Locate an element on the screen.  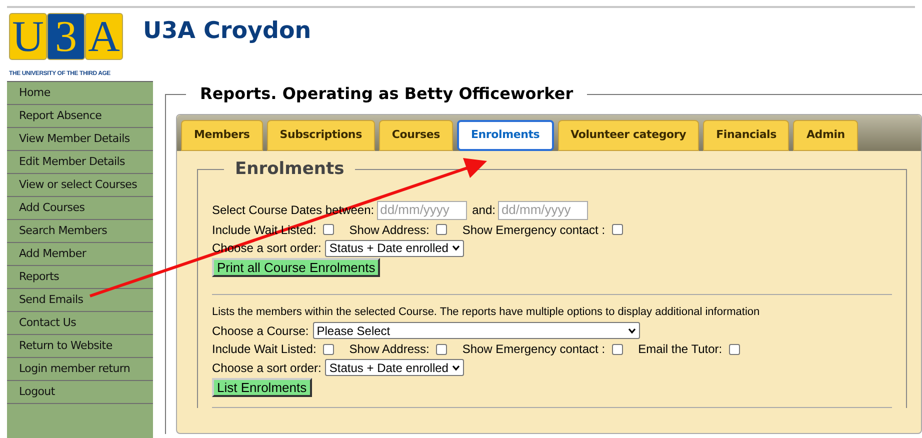
course-label: Choose a Course: is located at coordinates (260, 331).